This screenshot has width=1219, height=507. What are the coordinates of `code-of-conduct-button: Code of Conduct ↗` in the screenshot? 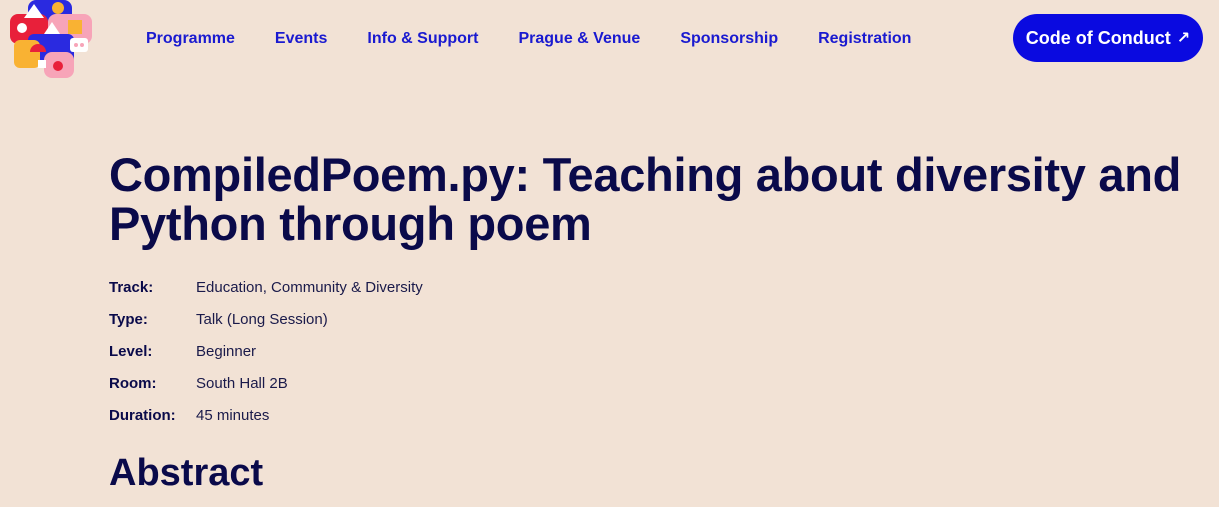 It's located at (1108, 38).